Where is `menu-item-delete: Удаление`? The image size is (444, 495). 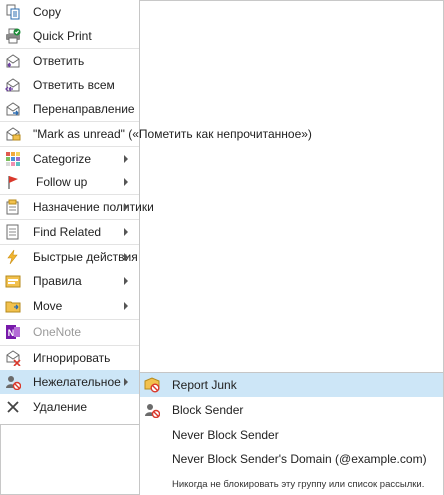 menu-item-delete: Удаление is located at coordinates (69, 407).